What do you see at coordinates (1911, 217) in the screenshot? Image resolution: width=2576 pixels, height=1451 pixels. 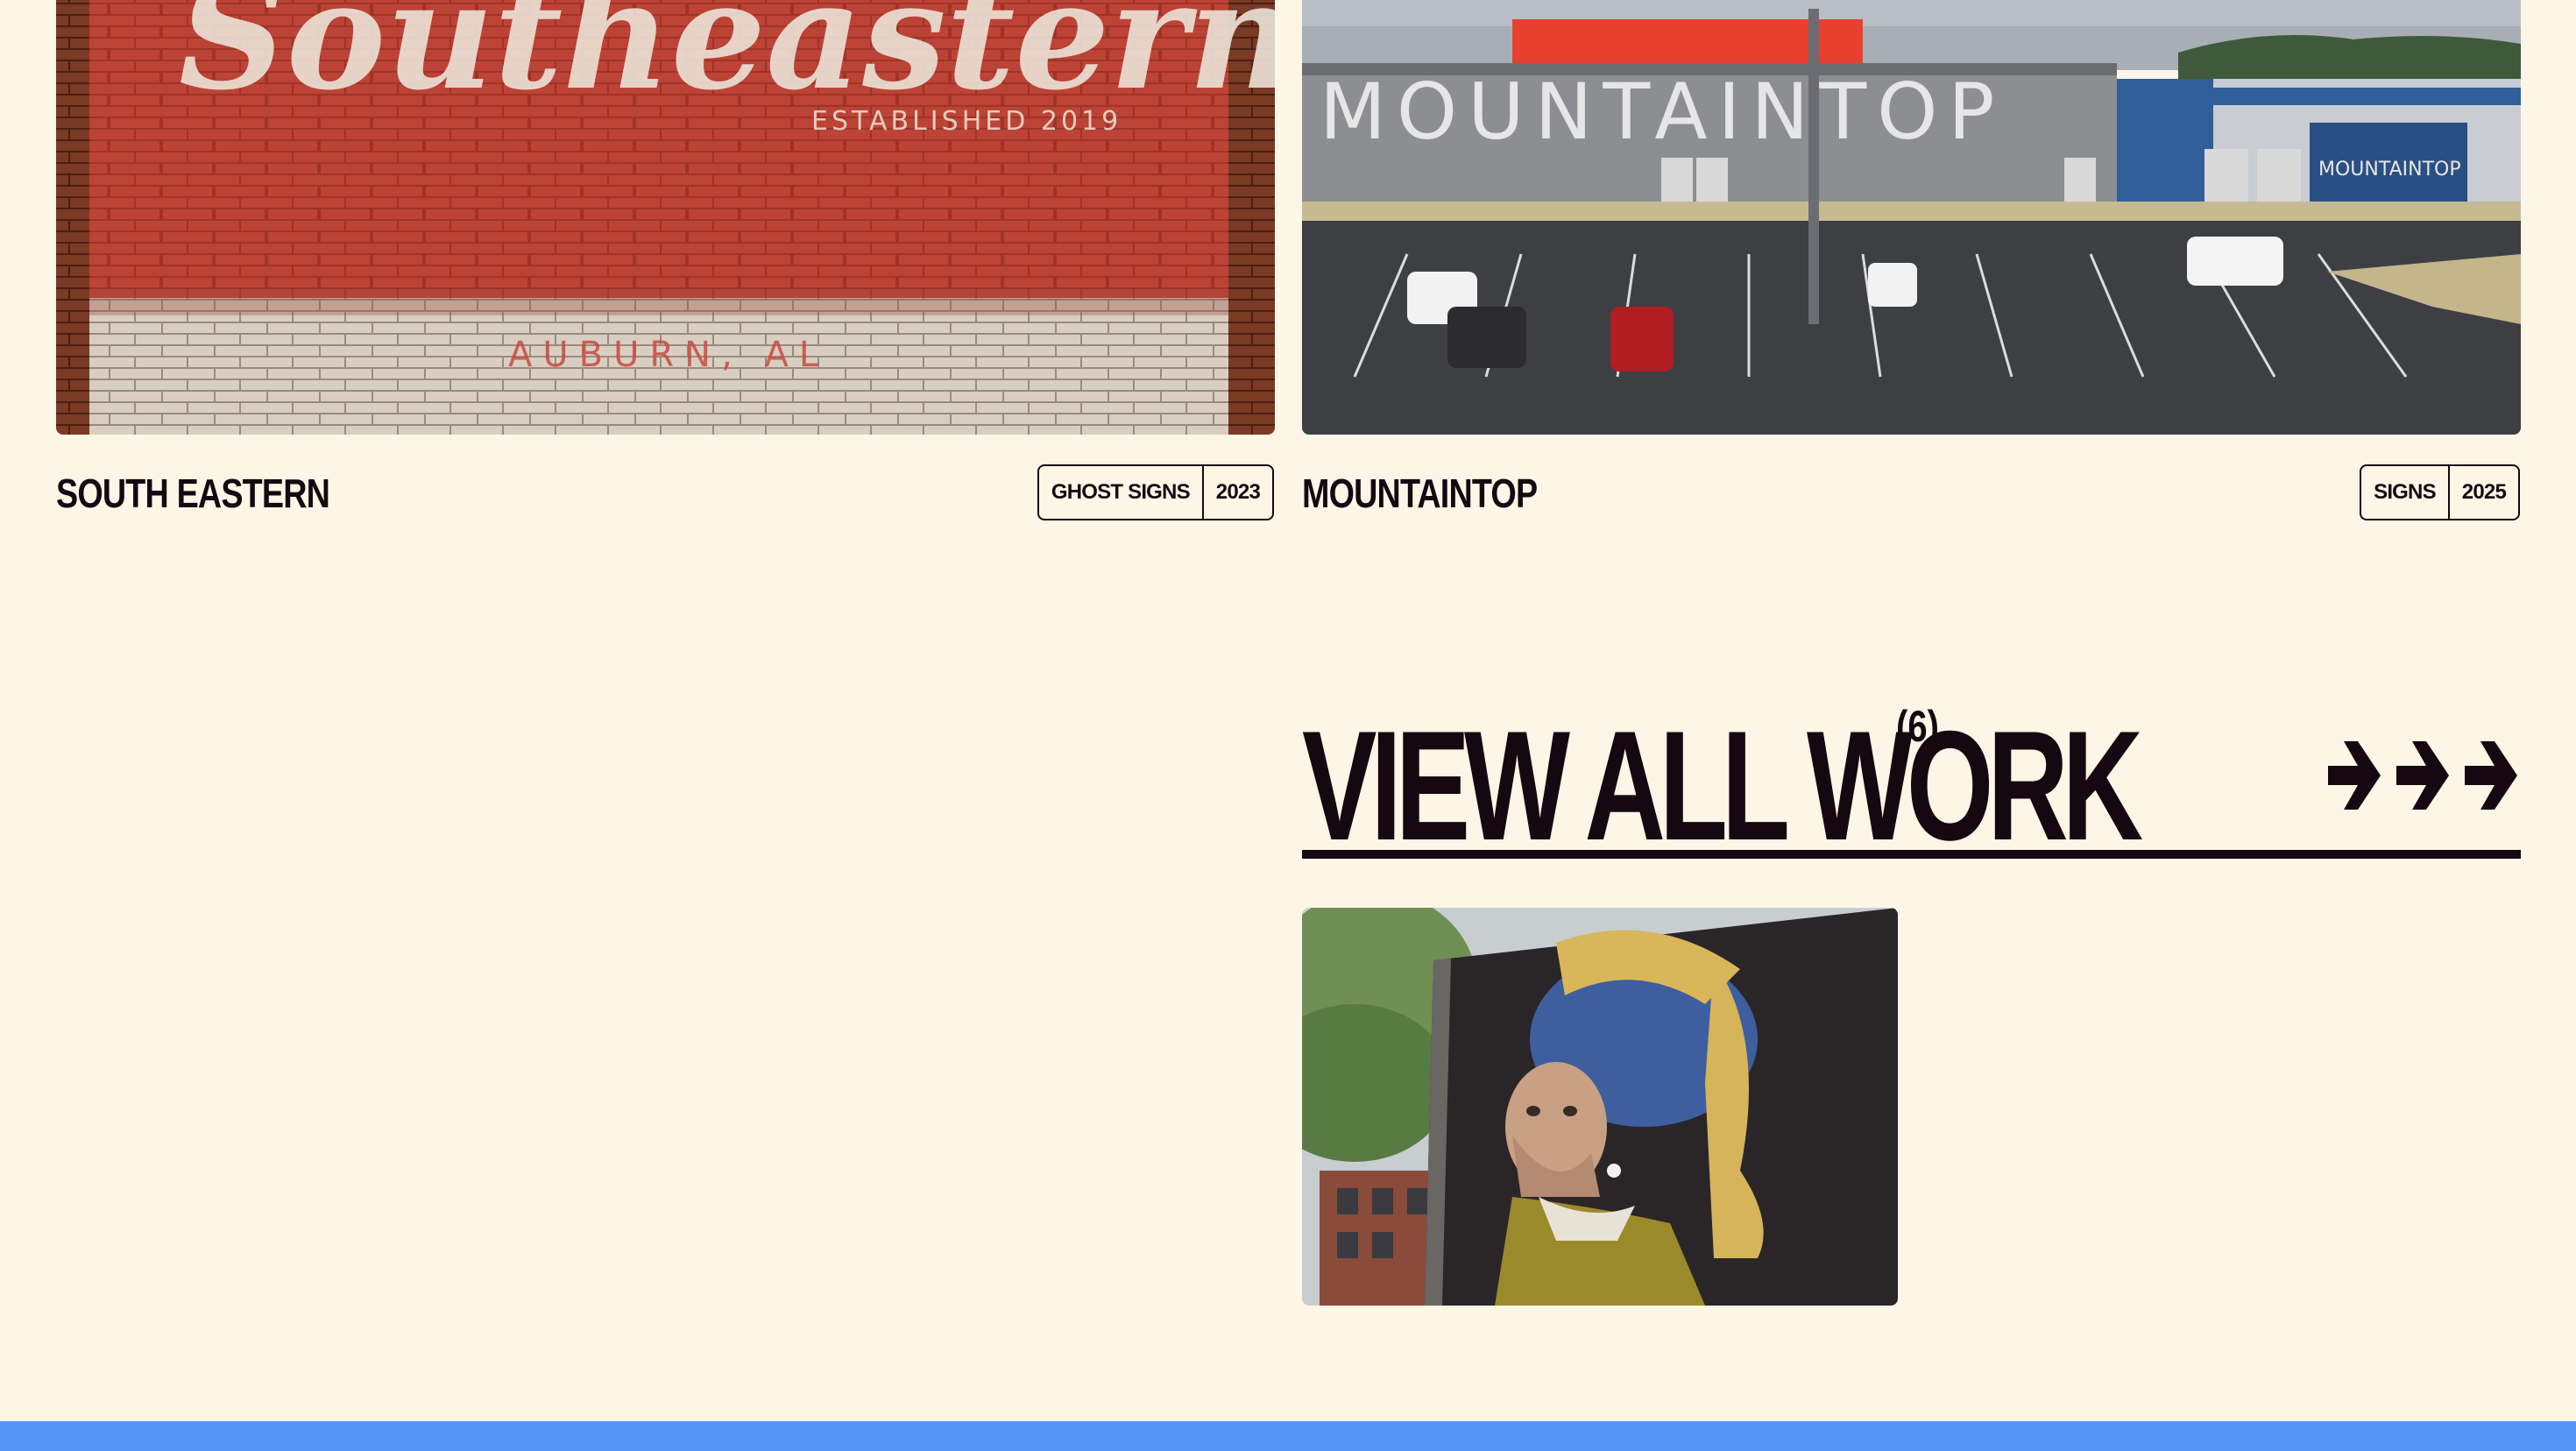 I see `project-image-mountaintop: MOUNTAINTOP MOUNTAINTOP` at bounding box center [1911, 217].